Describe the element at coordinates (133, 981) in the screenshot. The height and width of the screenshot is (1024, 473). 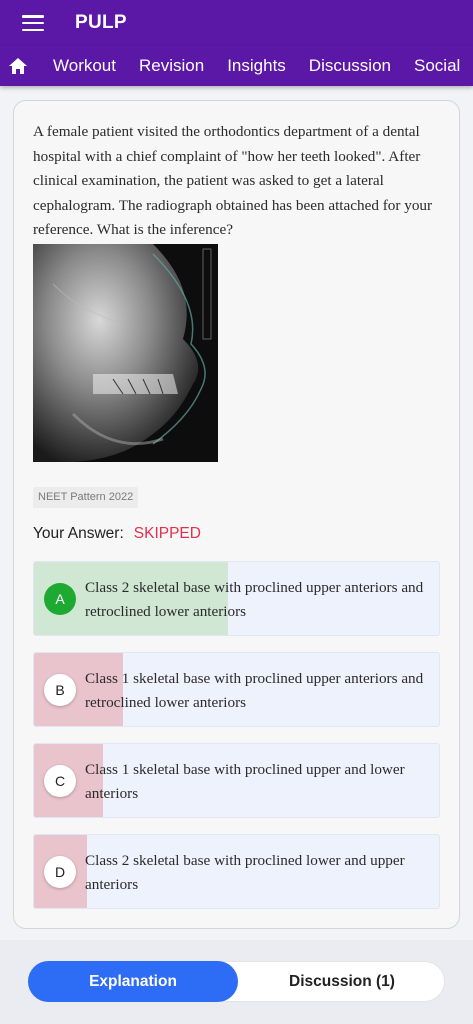
I see `explanation-button: Explanation` at that location.